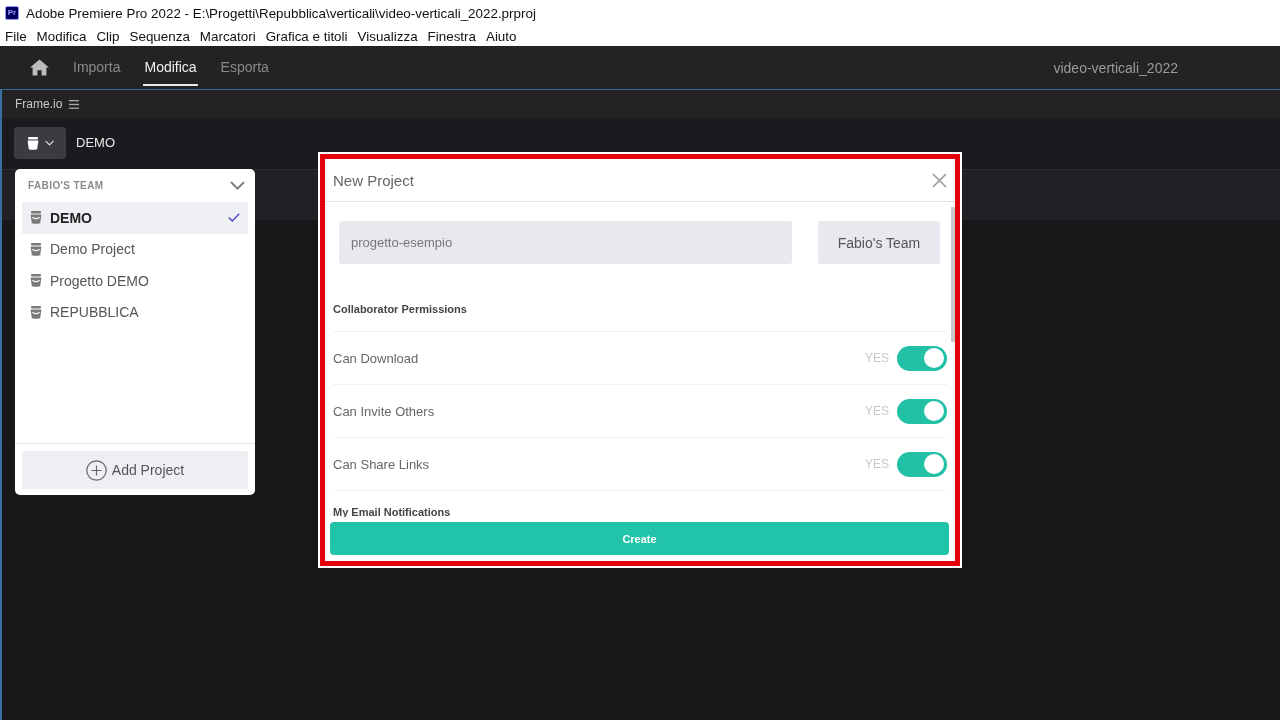 The width and height of the screenshot is (1280, 720). Describe the element at coordinates (939, 180) in the screenshot. I see `close-icon` at that location.